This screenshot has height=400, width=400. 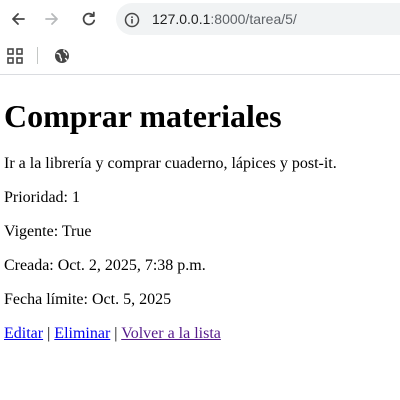 I want to click on back-button, so click(x=18, y=19).